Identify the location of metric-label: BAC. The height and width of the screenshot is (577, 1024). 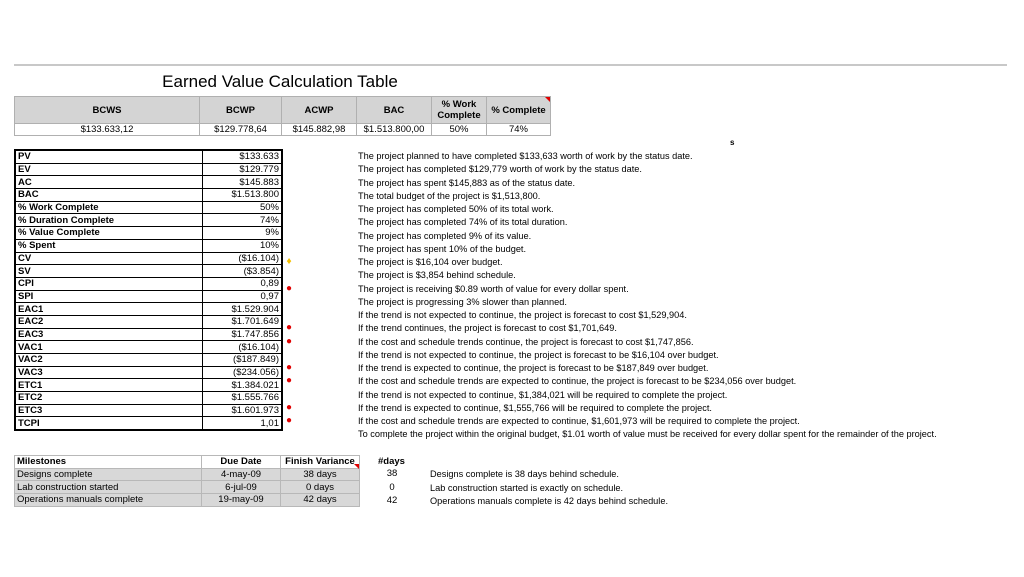
(109, 195).